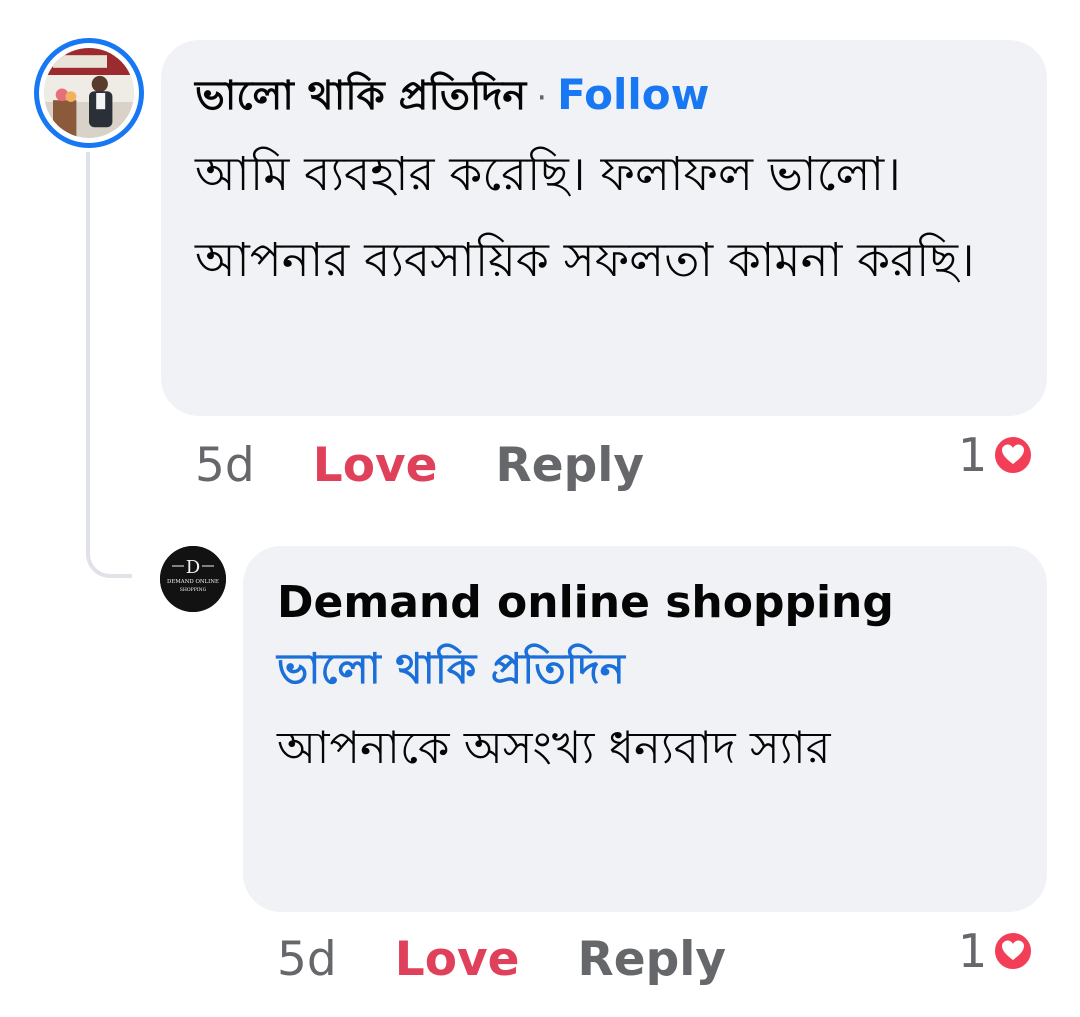 The image size is (1080, 1017). I want to click on commenter-avatar-photo, so click(89, 93).